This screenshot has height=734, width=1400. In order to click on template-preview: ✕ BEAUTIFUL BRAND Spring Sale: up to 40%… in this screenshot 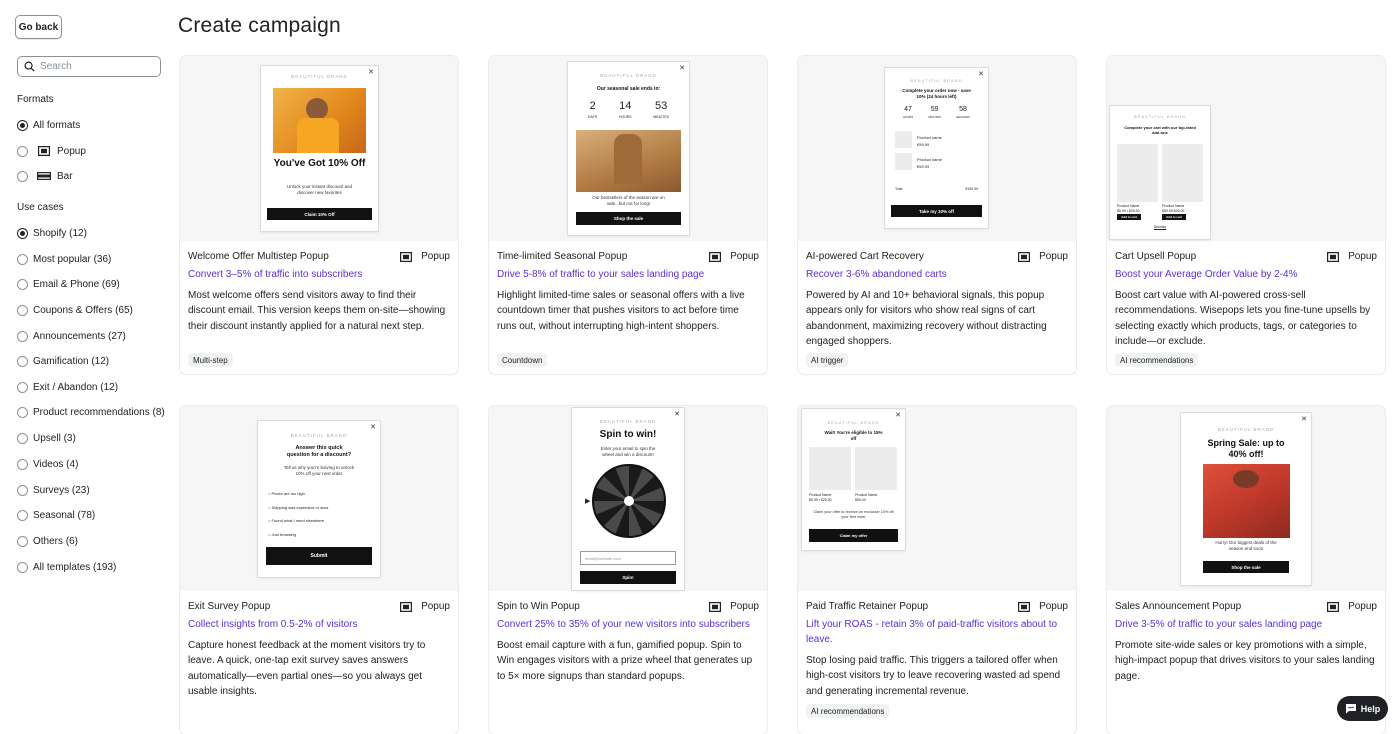, I will do `click(1246, 498)`.